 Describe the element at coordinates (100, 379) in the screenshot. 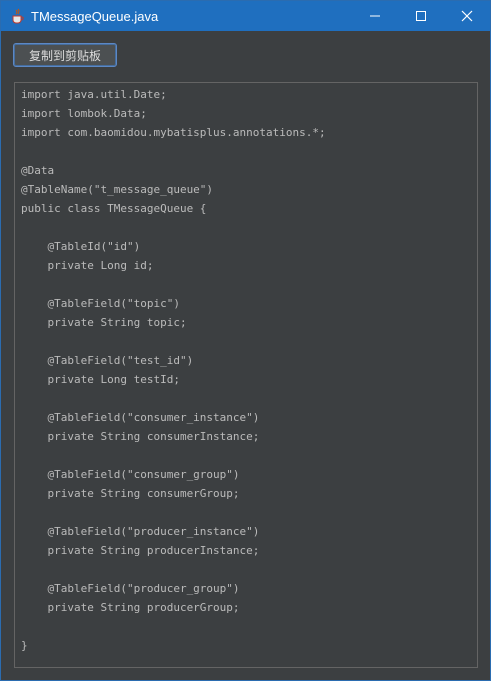

I see `code-line: private Long testId;` at that location.